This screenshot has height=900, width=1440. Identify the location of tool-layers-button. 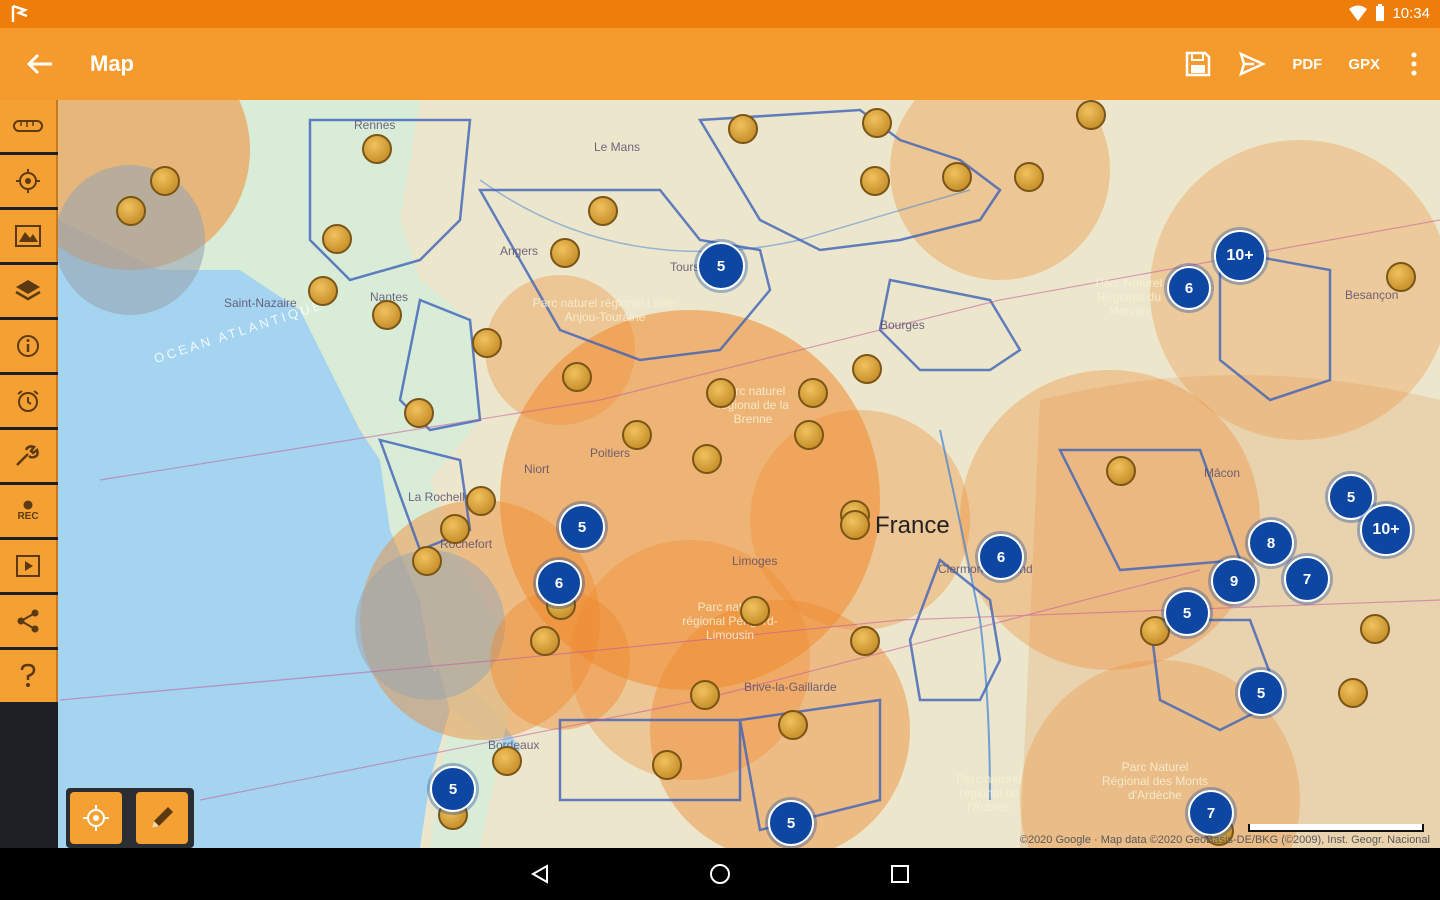
(29, 291).